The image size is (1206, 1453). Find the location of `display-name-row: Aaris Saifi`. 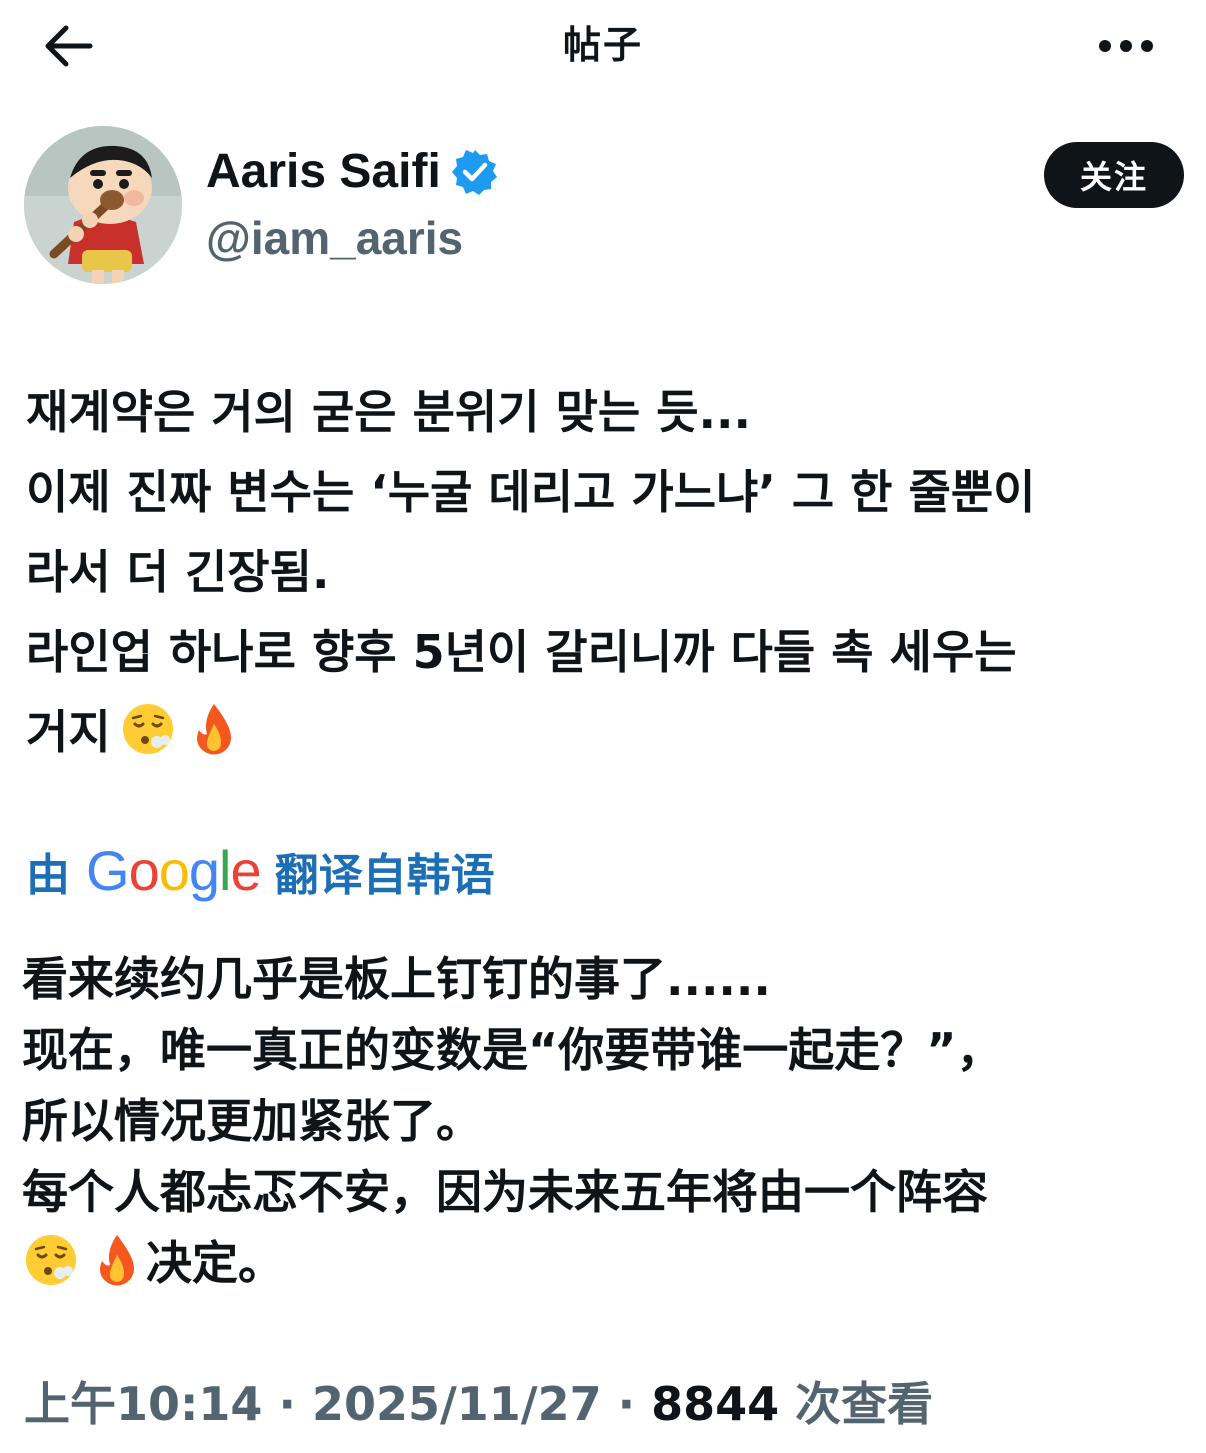

display-name-row: Aaris Saifi is located at coordinates (352, 172).